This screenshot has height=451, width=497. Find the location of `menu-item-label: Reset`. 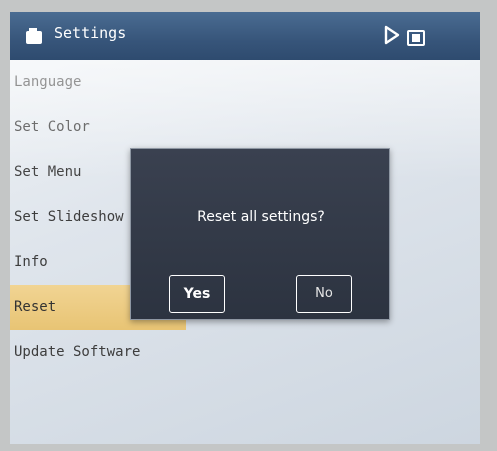

menu-item-label: Reset is located at coordinates (35, 307).